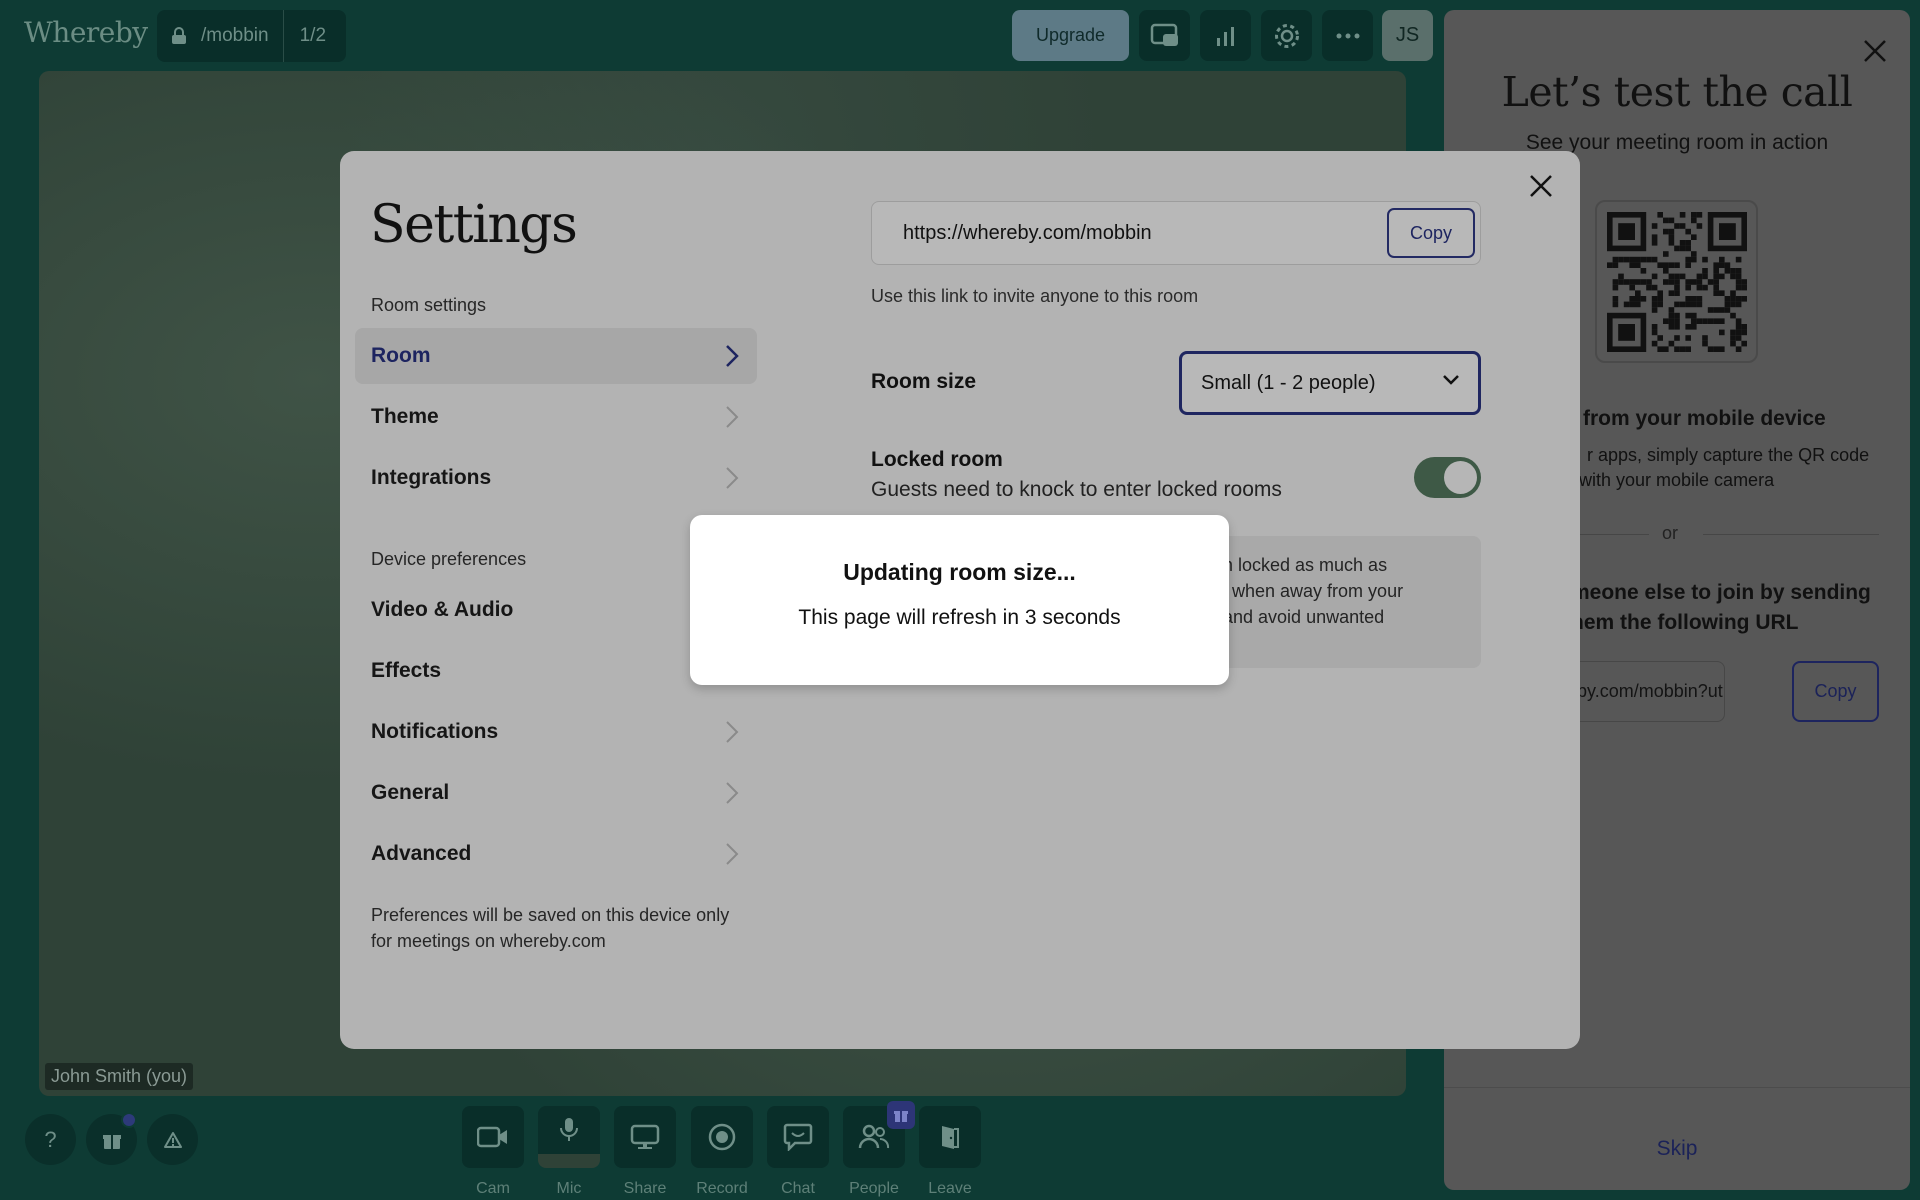  What do you see at coordinates (492, 1137) in the screenshot?
I see `camera-icon` at bounding box center [492, 1137].